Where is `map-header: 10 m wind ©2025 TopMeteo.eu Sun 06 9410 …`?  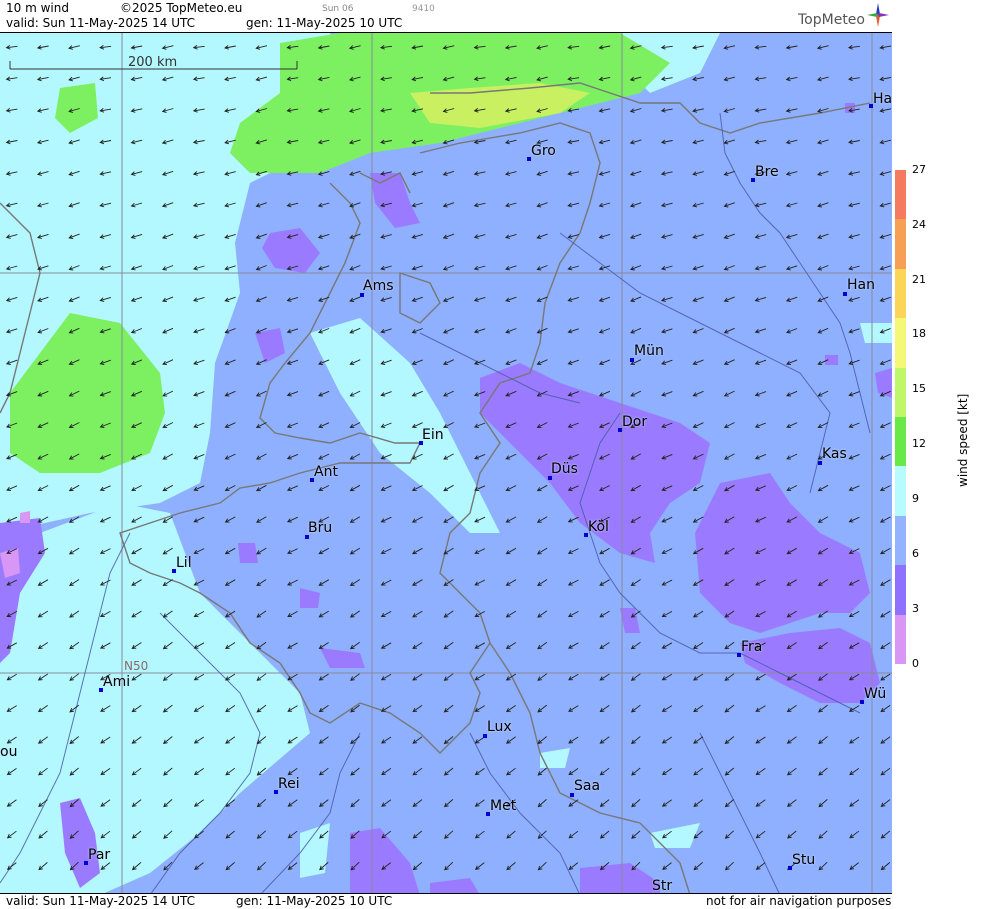
map-header: 10 m wind ©2025 TopMeteo.eu Sun 06 9410 … is located at coordinates (446, 16).